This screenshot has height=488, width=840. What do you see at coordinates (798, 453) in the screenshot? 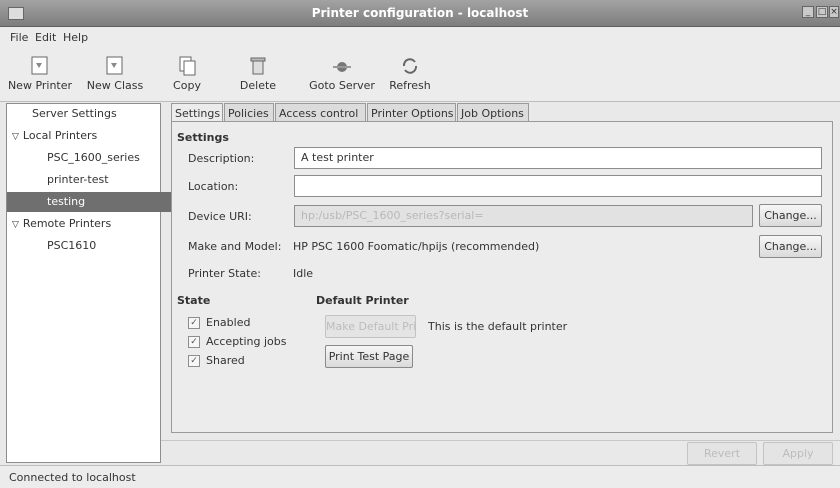
I see `apply-button: Apply` at bounding box center [798, 453].